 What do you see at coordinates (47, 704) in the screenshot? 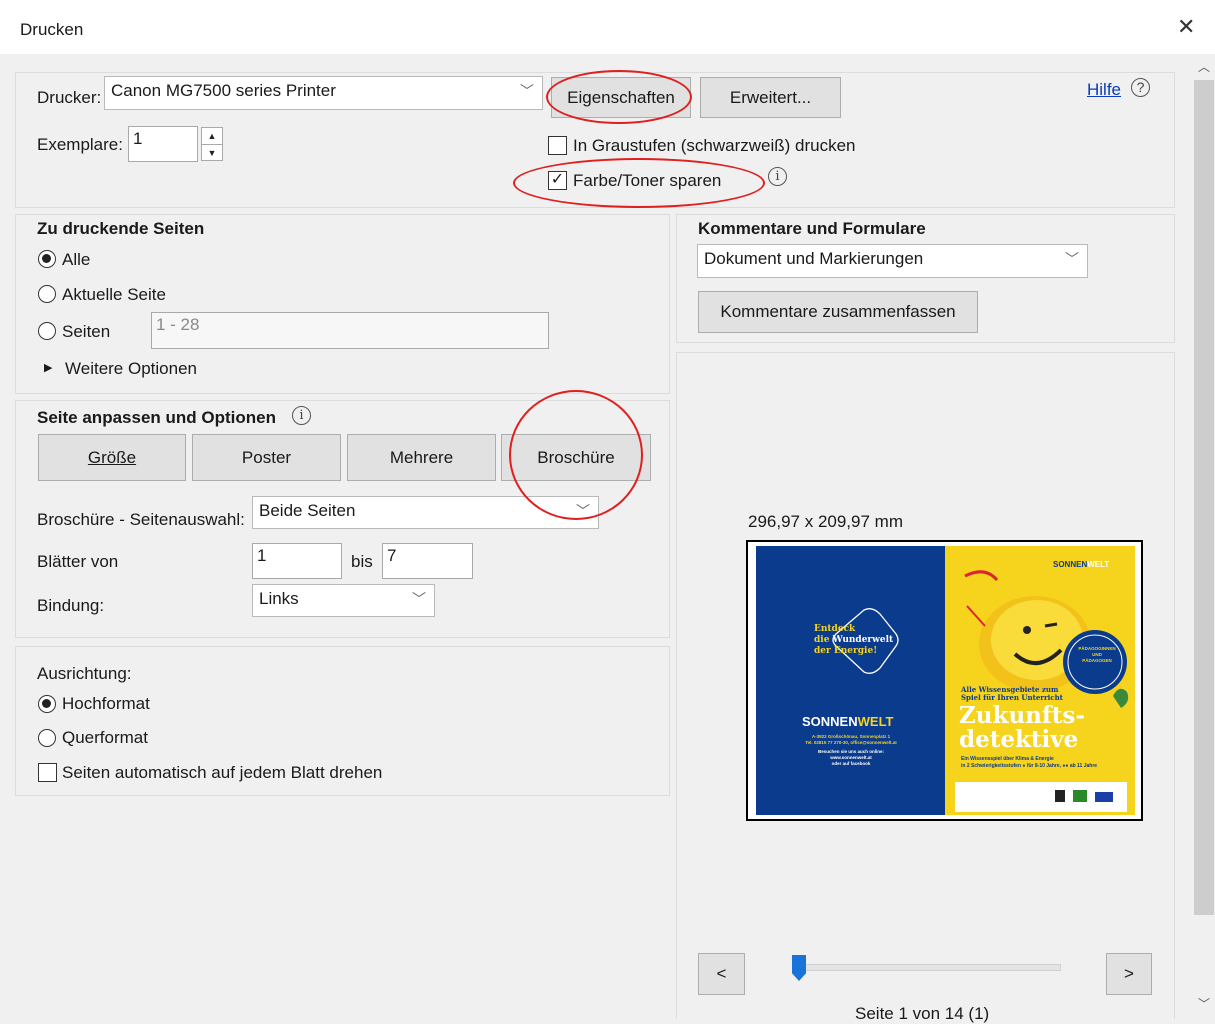
I see `radio-portrait` at bounding box center [47, 704].